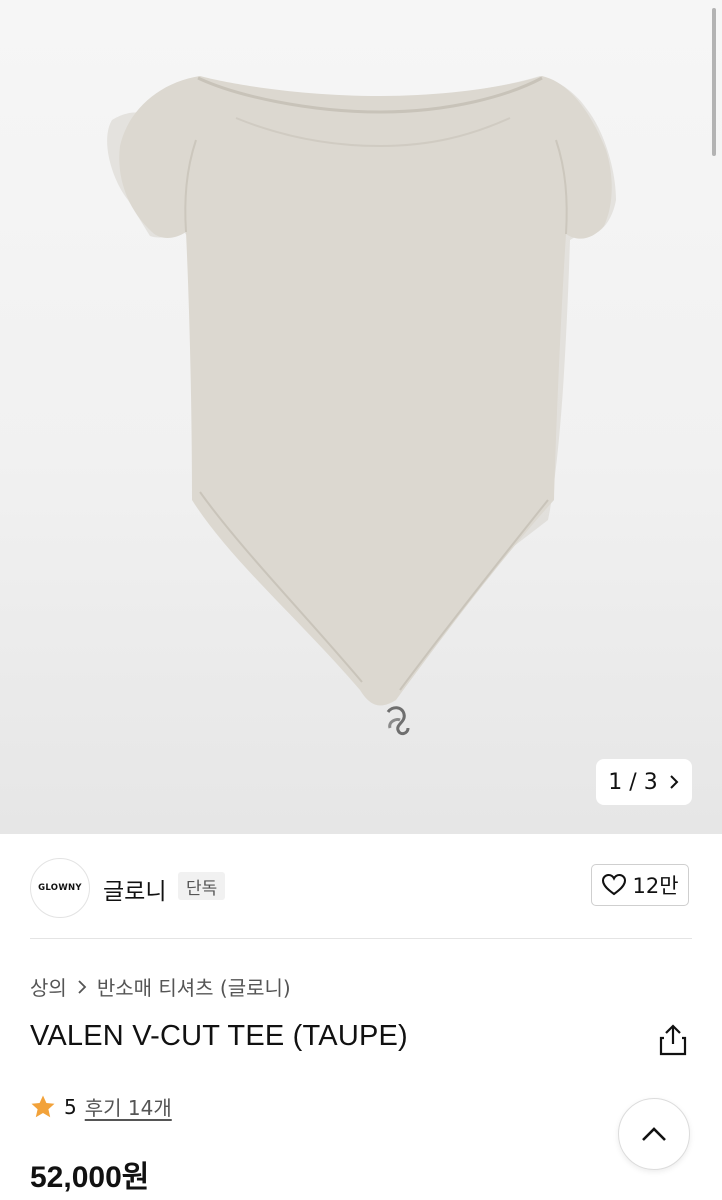 This screenshot has width=722, height=1200. Describe the element at coordinates (714, 82) in the screenshot. I see `page-scrollbar` at that location.